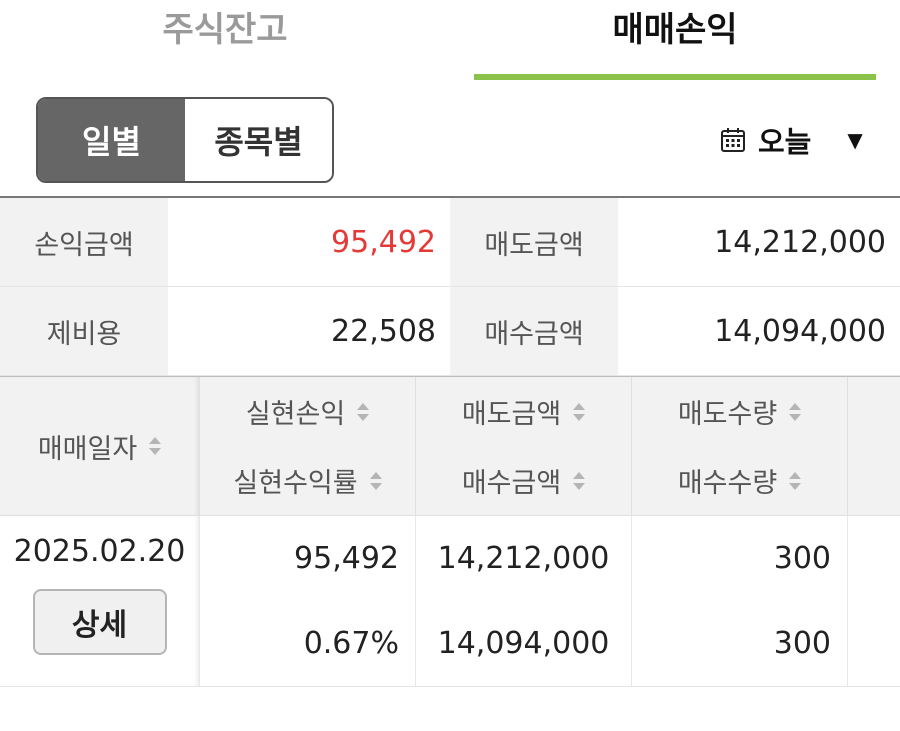 The image size is (900, 731). I want to click on sell-amount-label: 매도금액, so click(534, 242).